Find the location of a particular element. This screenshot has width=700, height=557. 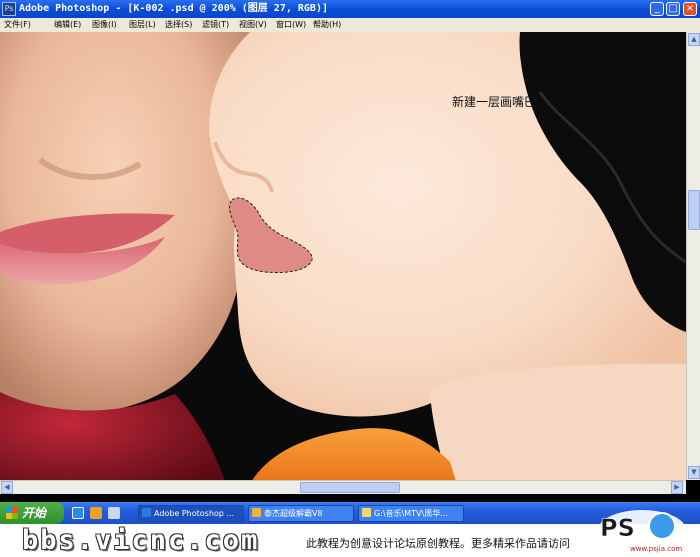

task-media-player: 泰杰超级解霸V8 is located at coordinates (301, 513).